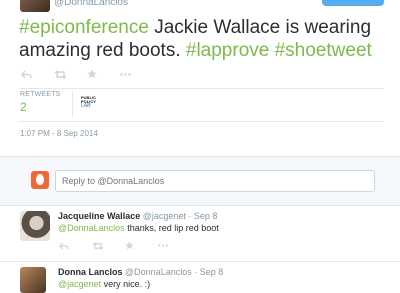 The image size is (400, 293). Describe the element at coordinates (59, 133) in the screenshot. I see `tweet-timestamp: 1:07 PM - 8 Sep 2014` at that location.